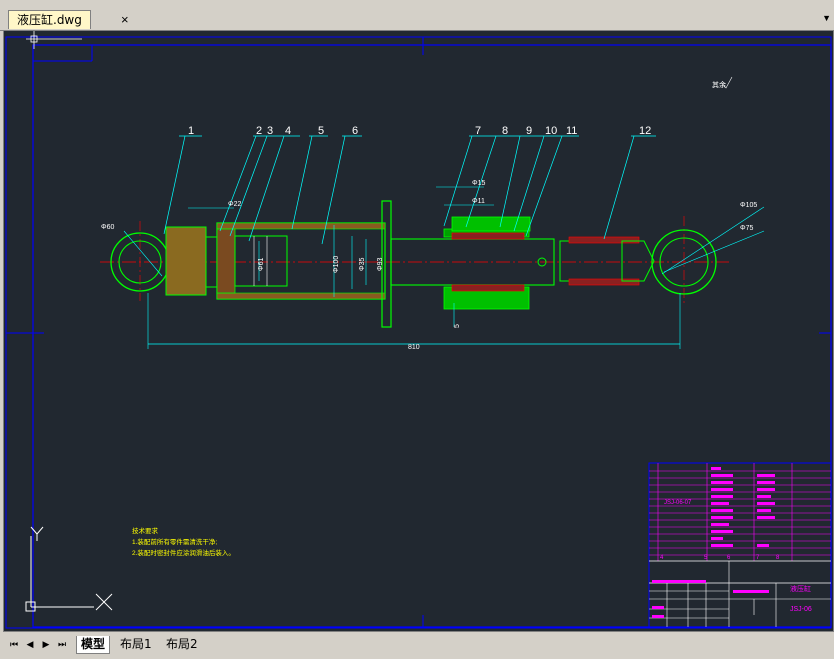 Image resolution: width=834 pixels, height=659 pixels. I want to click on dim-length: 810, so click(414, 347).